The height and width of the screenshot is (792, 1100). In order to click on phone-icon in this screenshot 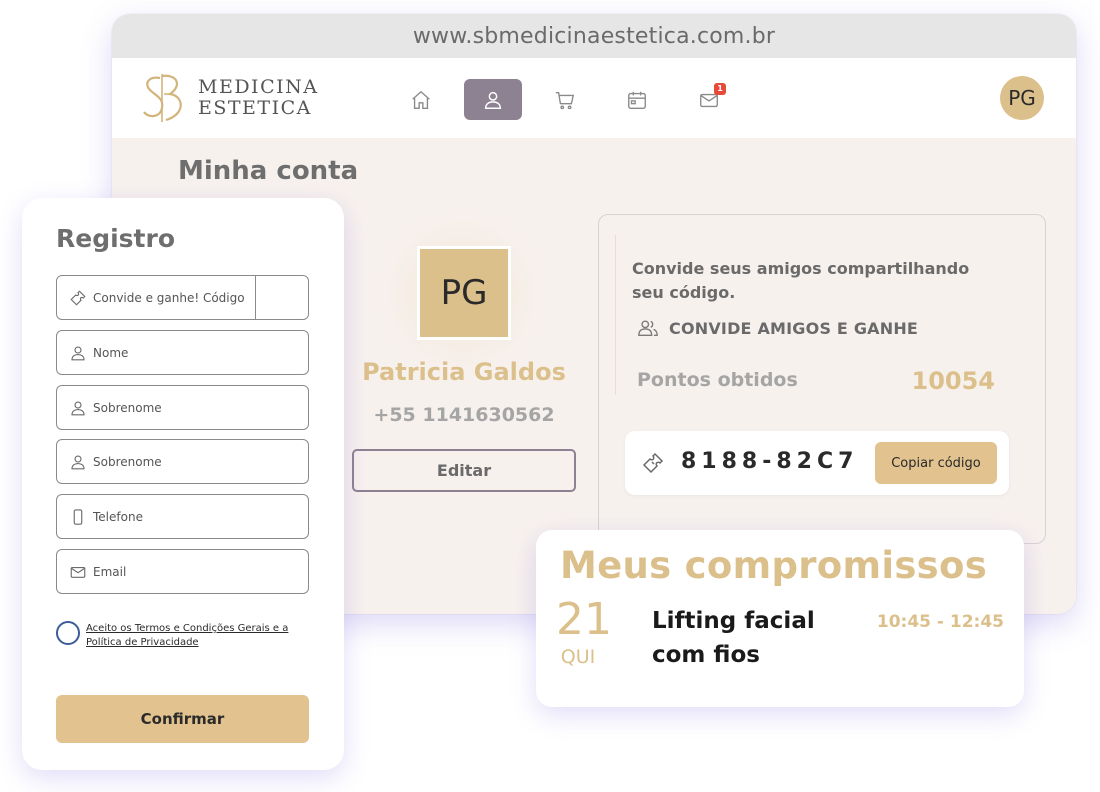, I will do `click(78, 516)`.